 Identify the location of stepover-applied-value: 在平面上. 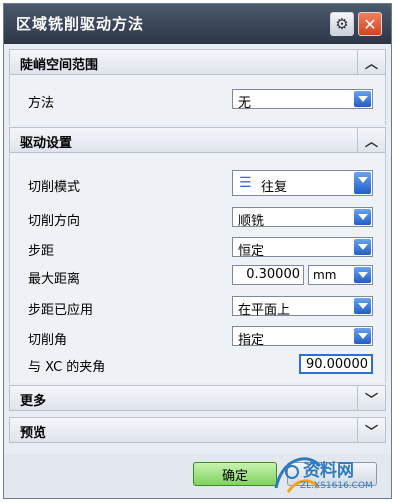
(264, 310).